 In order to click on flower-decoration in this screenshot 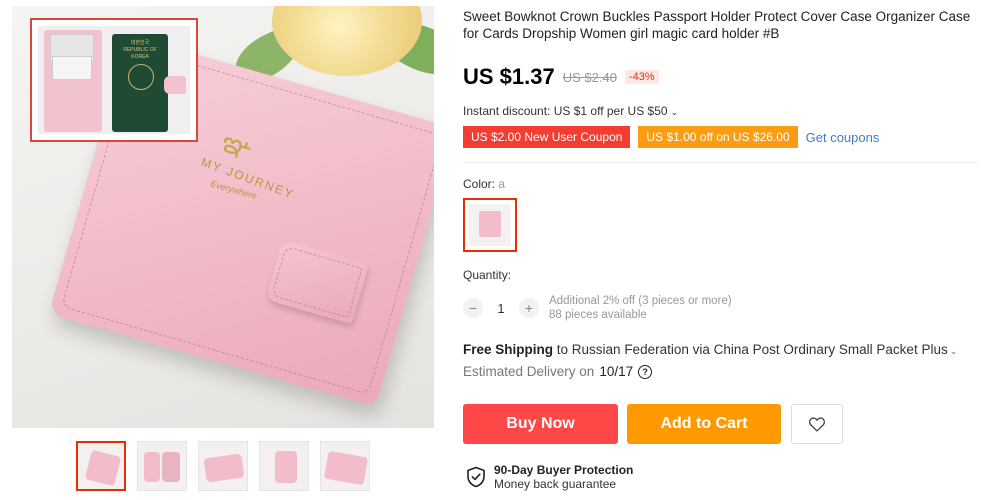, I will do `click(347, 41)`.